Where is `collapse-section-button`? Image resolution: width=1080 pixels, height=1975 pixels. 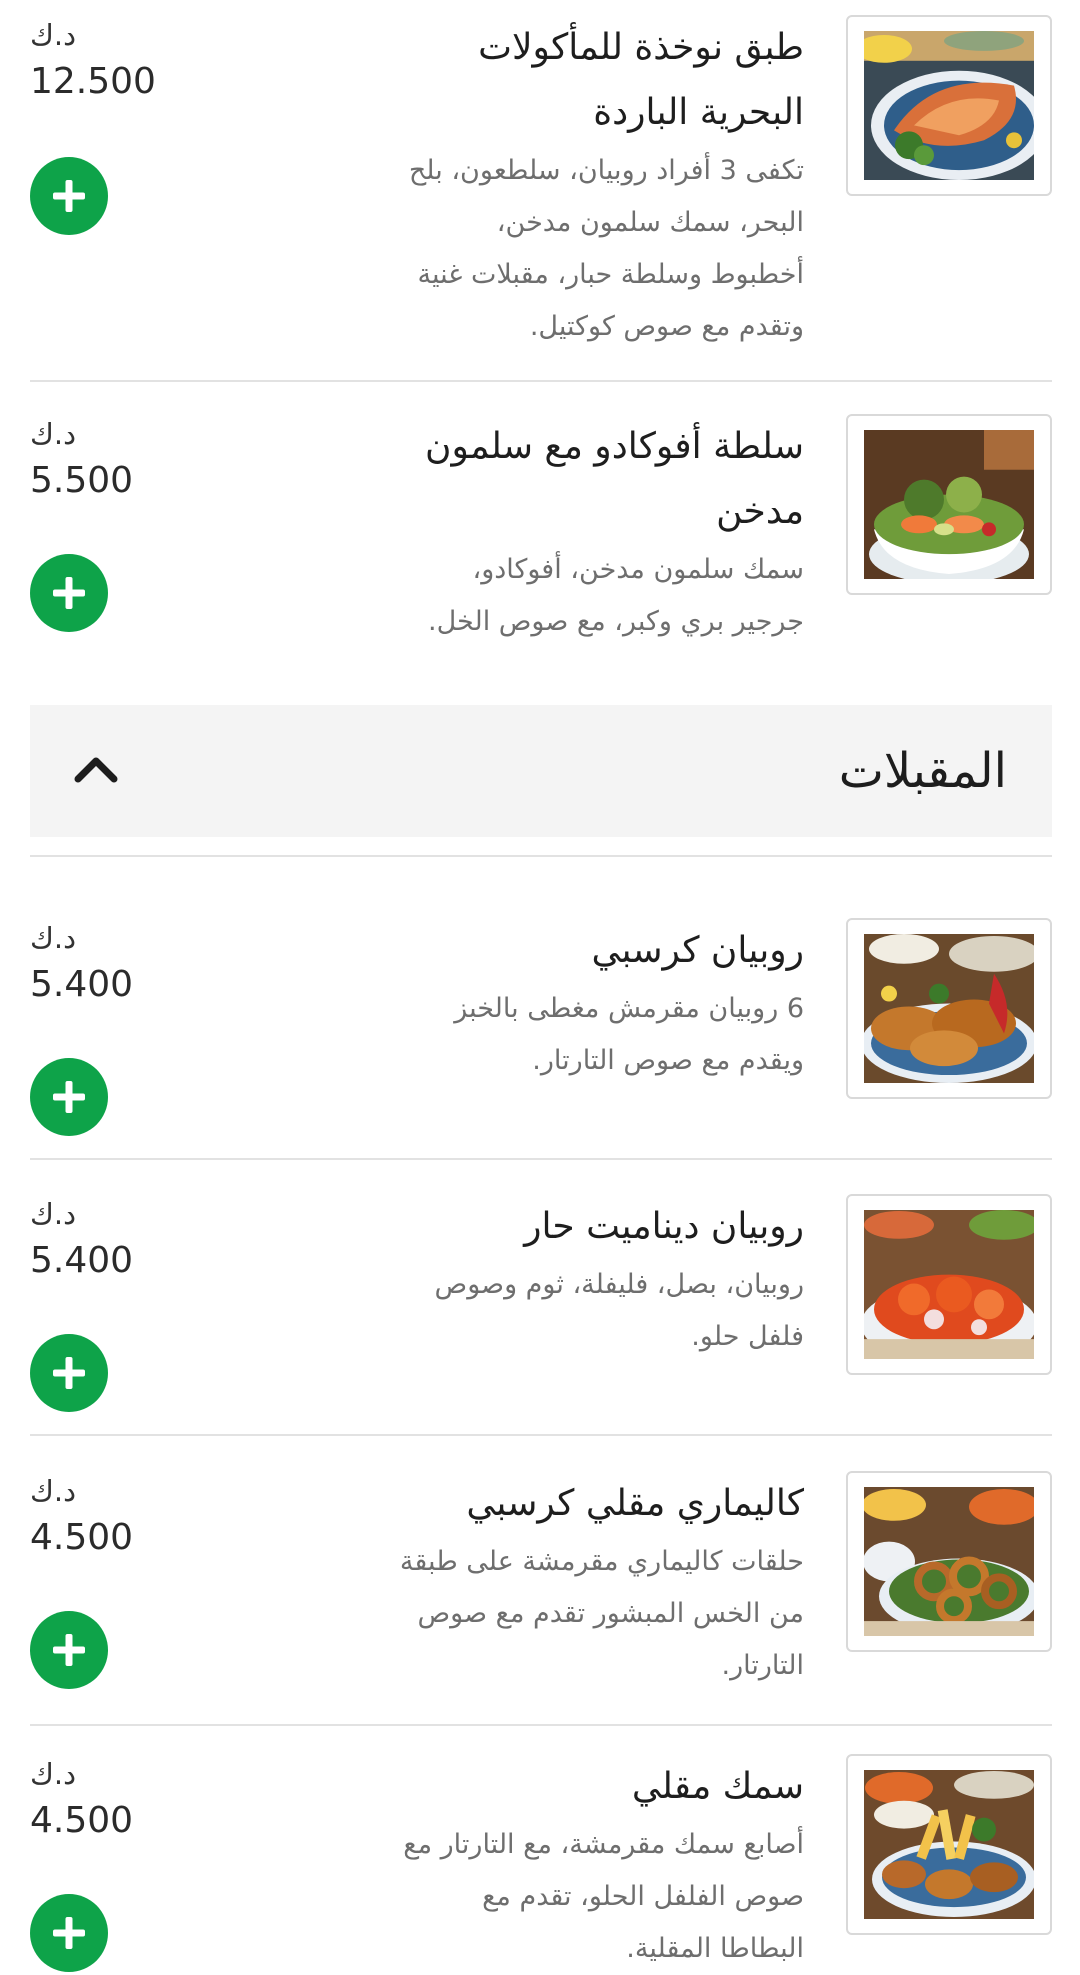
collapse-section-button is located at coordinates (96, 771).